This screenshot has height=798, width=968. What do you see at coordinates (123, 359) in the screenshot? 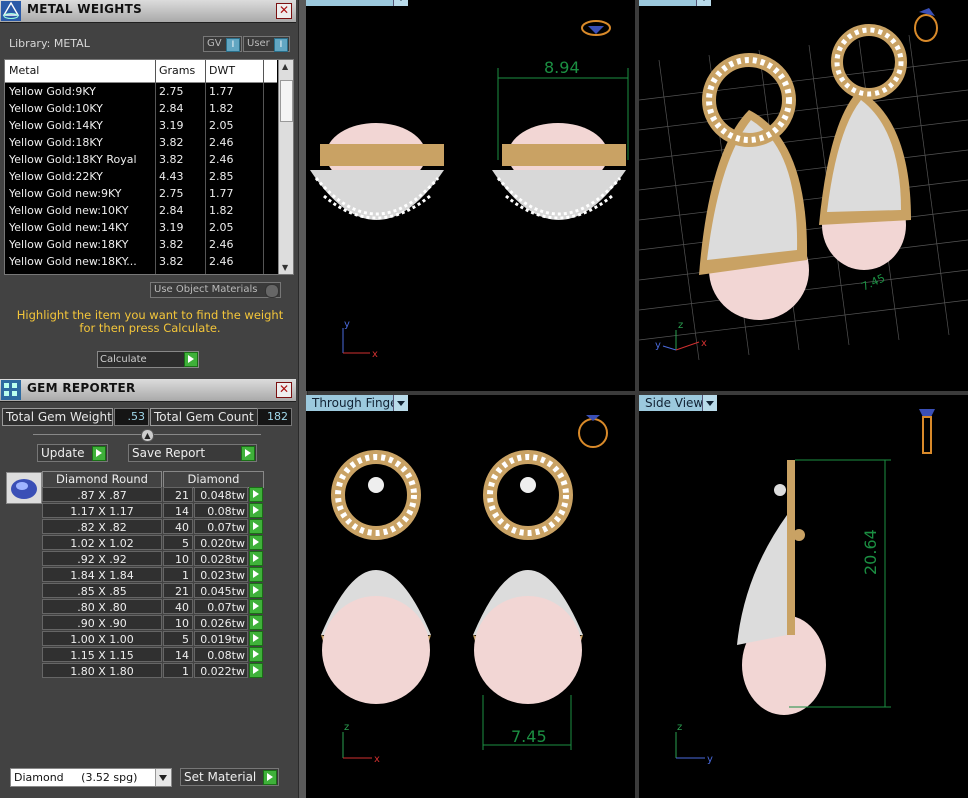
I see `calculate-label: Calculate` at bounding box center [123, 359].